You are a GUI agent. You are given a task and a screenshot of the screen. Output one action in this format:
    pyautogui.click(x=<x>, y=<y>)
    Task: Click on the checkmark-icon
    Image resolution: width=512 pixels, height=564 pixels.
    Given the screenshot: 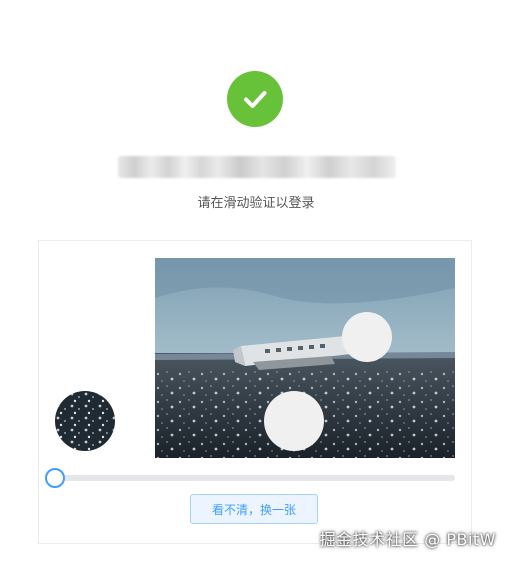 What is the action you would take?
    pyautogui.click(x=255, y=99)
    